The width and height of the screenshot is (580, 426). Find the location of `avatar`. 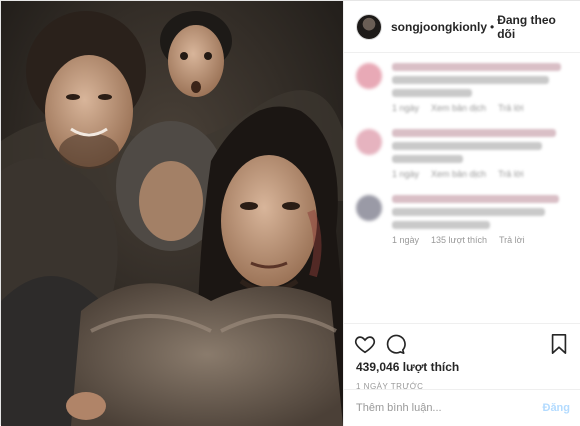

avatar is located at coordinates (369, 26).